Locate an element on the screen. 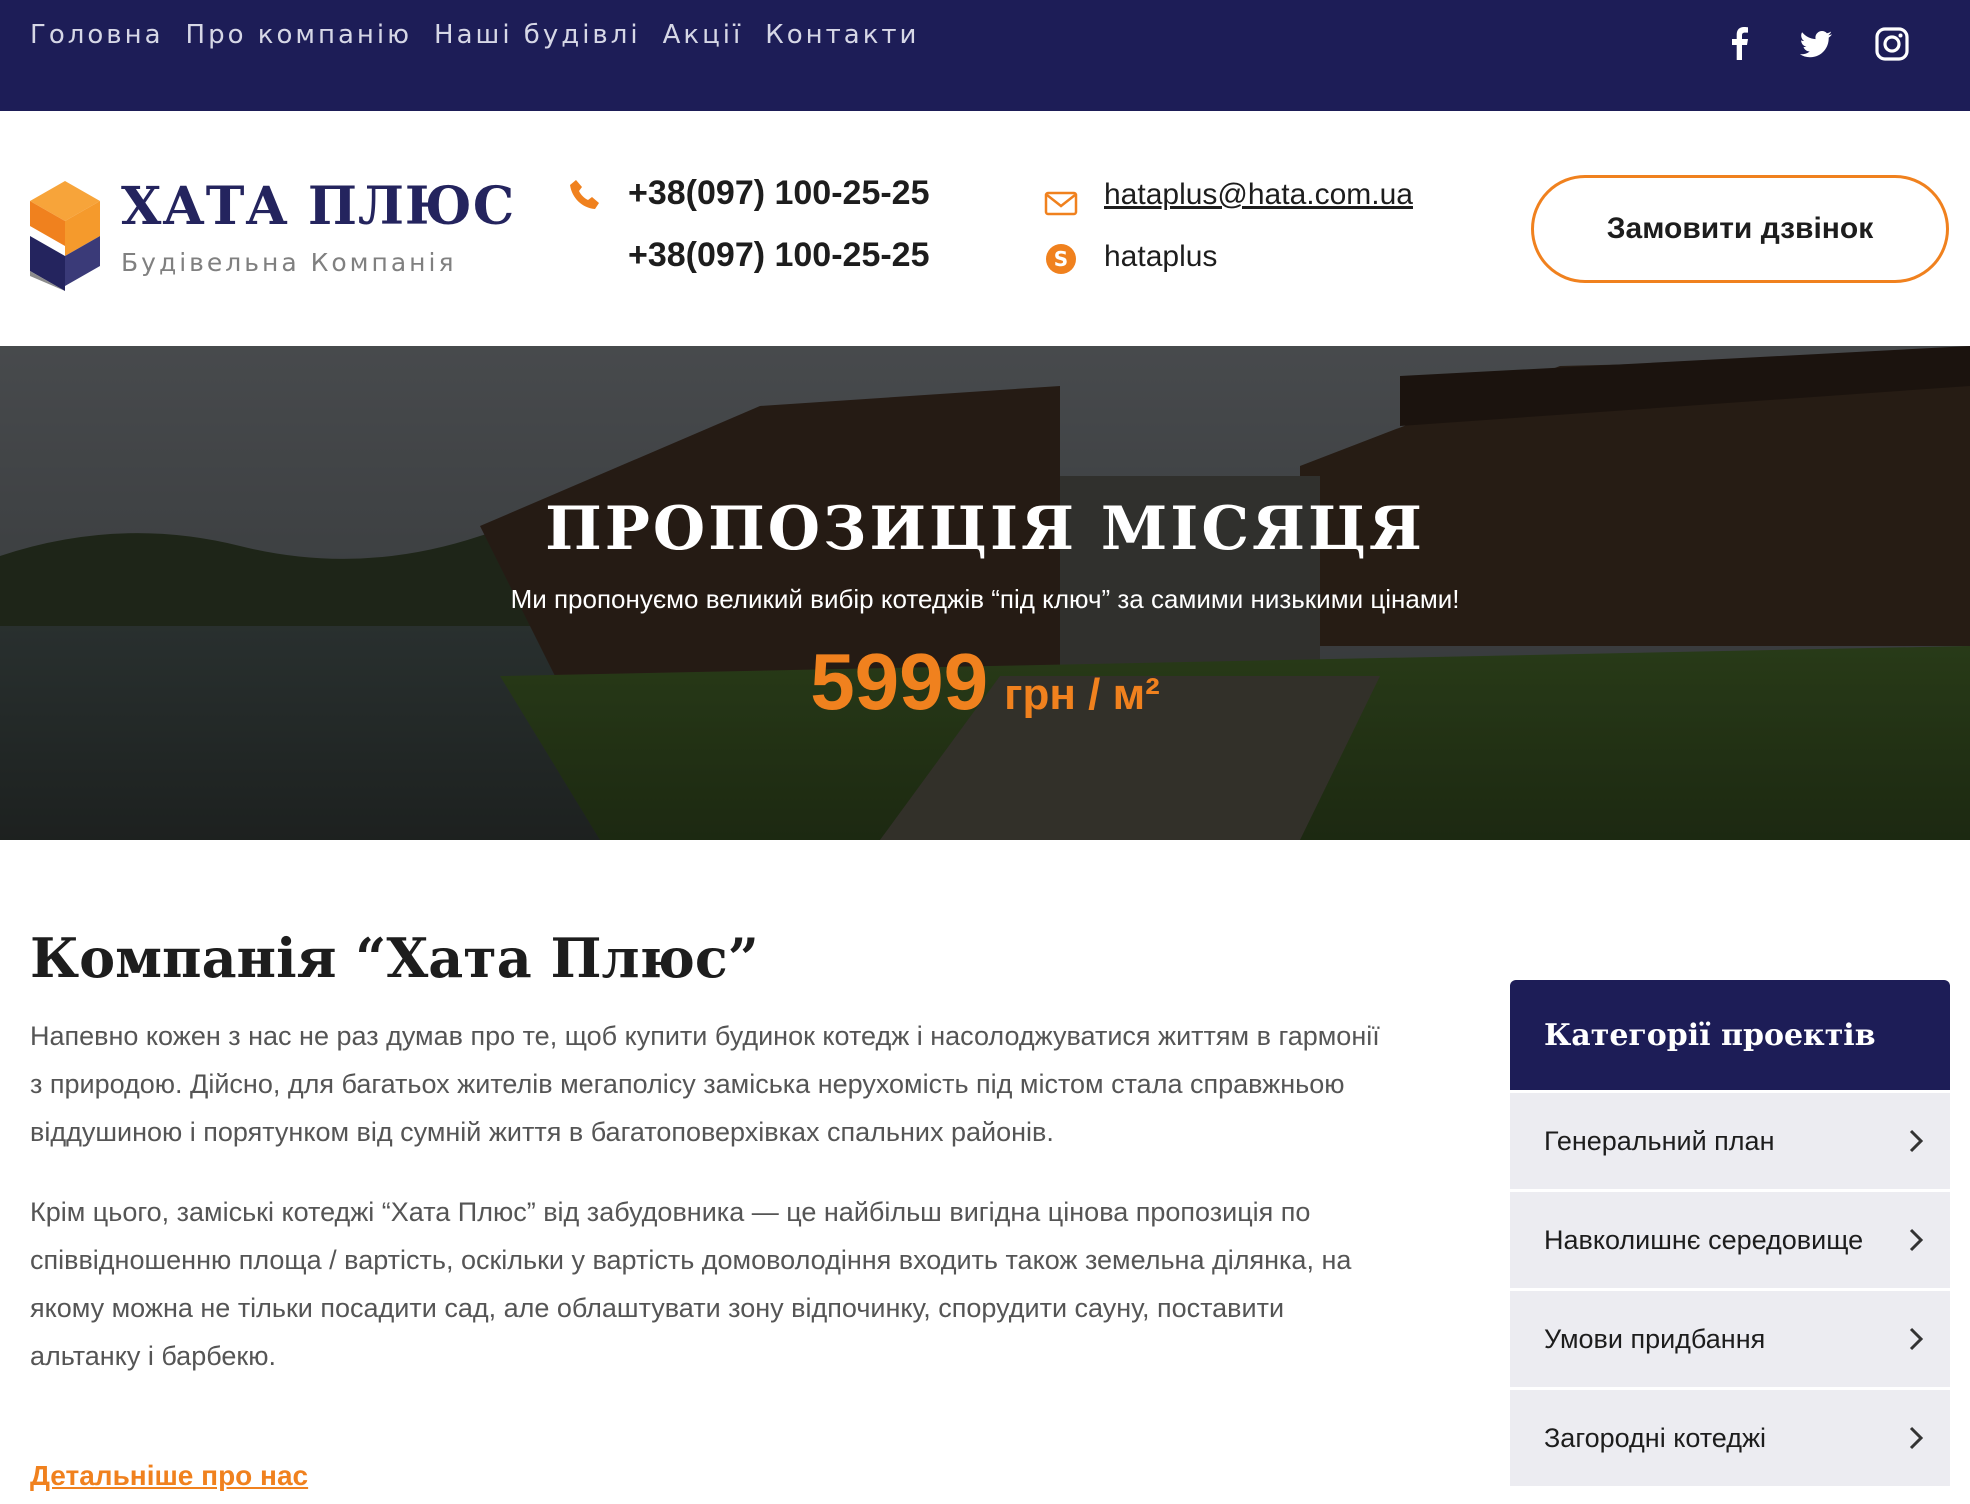 The image size is (1970, 1504). price-unit: грн / м² is located at coordinates (1082, 694).